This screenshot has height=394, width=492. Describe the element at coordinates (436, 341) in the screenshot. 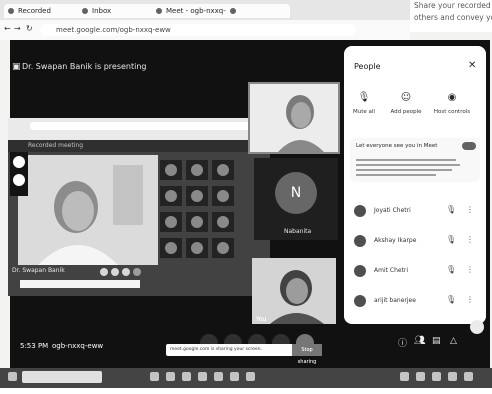

I see `chat-icon: ▤` at that location.